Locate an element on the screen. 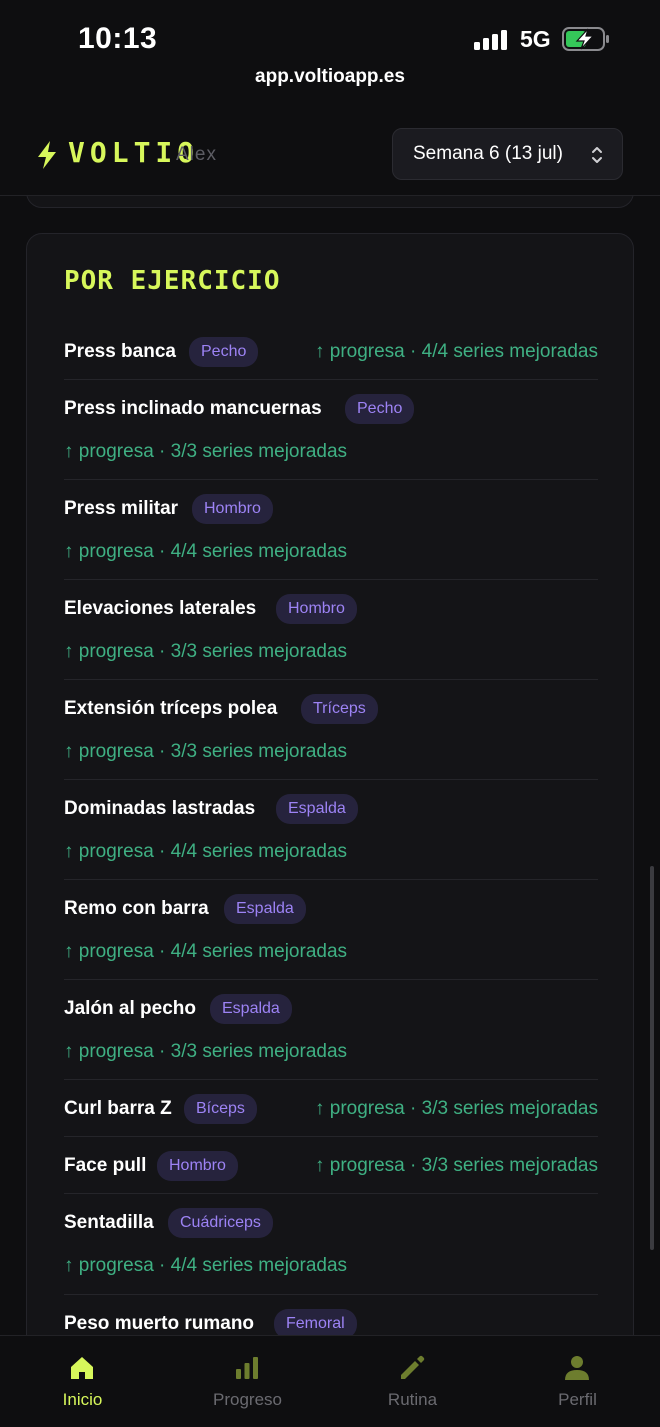  exercise-name: Press banca is located at coordinates (120, 351).